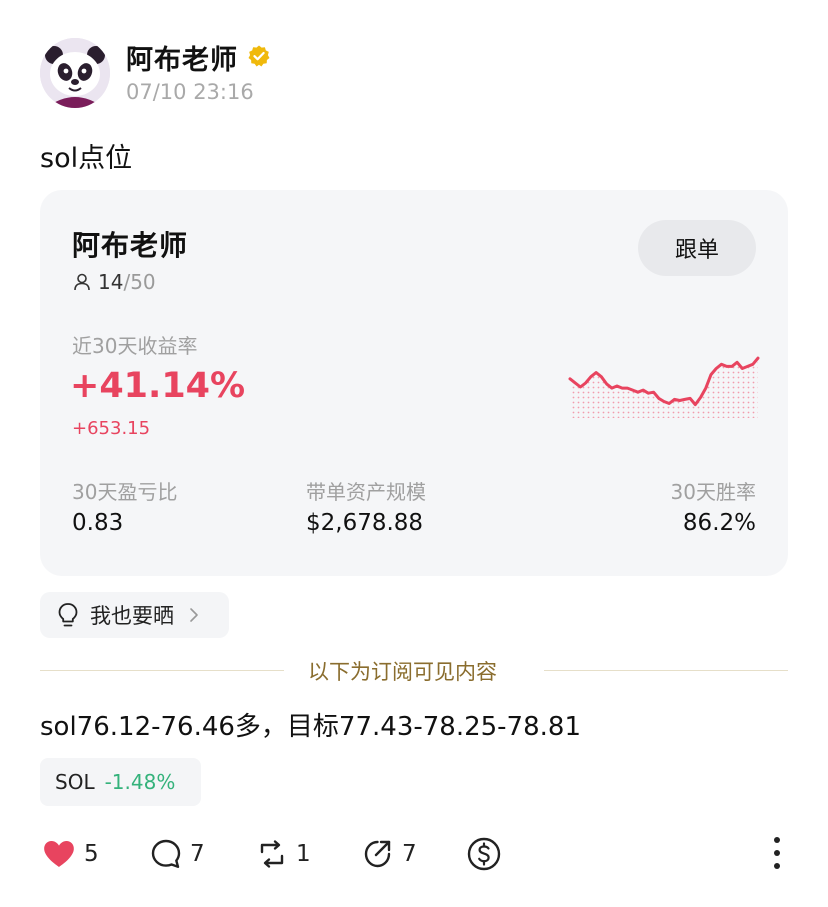 This screenshot has width=828, height=907. What do you see at coordinates (719, 523) in the screenshot?
I see `win-rate-value: 86.2%` at bounding box center [719, 523].